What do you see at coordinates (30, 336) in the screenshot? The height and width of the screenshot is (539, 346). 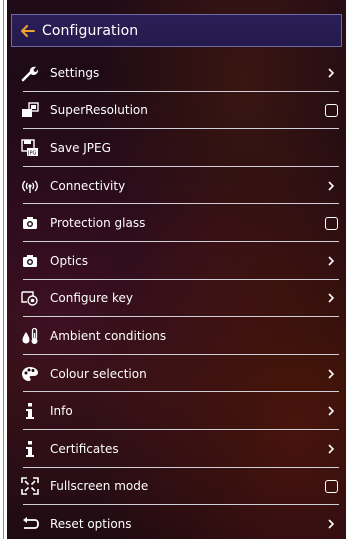 I see `ambient-conditions-icon` at bounding box center [30, 336].